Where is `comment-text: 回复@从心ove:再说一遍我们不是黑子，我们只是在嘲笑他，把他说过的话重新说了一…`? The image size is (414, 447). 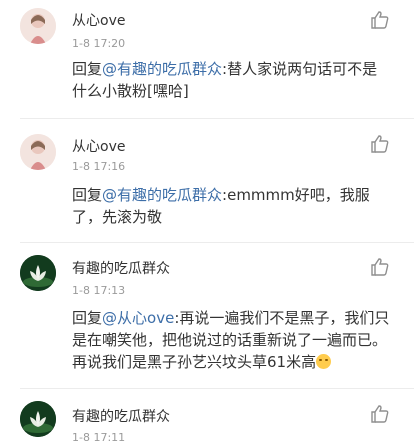
comment-text: 回复@从心ove:再说一遍我们不是黑子，我们只是在嘲笑他，把他说过的话重新说了一… is located at coordinates (232, 340).